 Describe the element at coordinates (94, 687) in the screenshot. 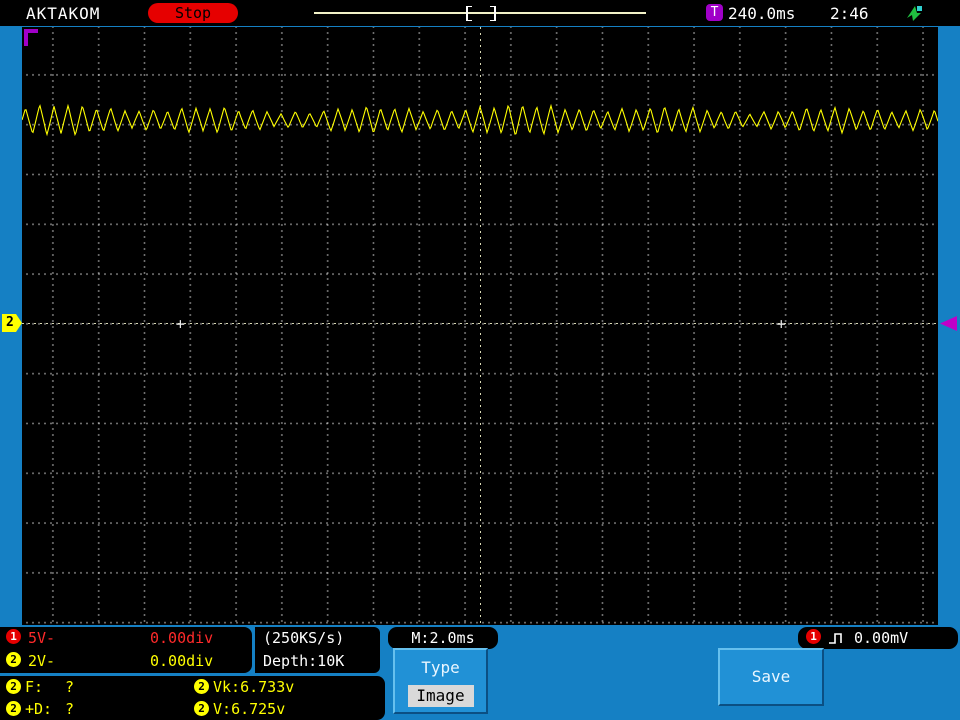

I see `measurement-frequency: 2 F:?` at that location.